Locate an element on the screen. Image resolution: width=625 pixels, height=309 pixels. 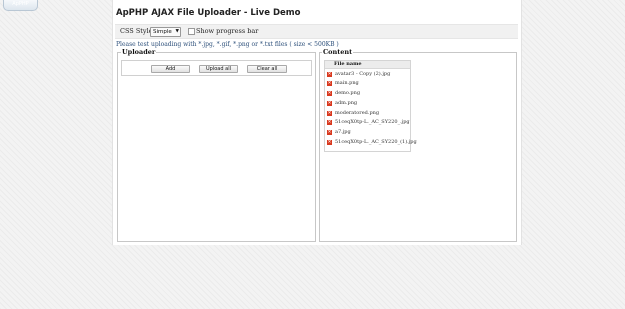
toolbar: CSS Style: Simple ▼ Show progress bar is located at coordinates (316, 31).